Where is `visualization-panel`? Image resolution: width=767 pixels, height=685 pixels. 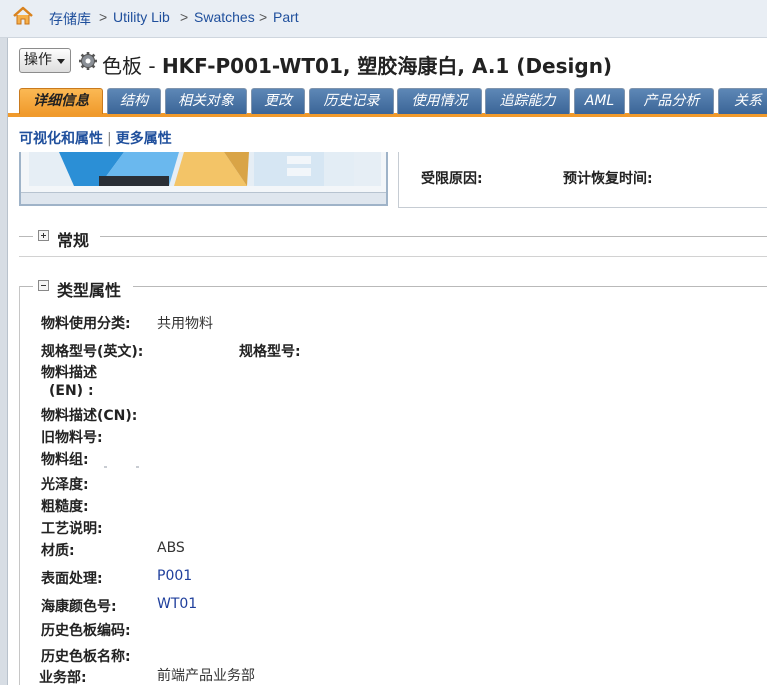
visualization-panel is located at coordinates (203, 179).